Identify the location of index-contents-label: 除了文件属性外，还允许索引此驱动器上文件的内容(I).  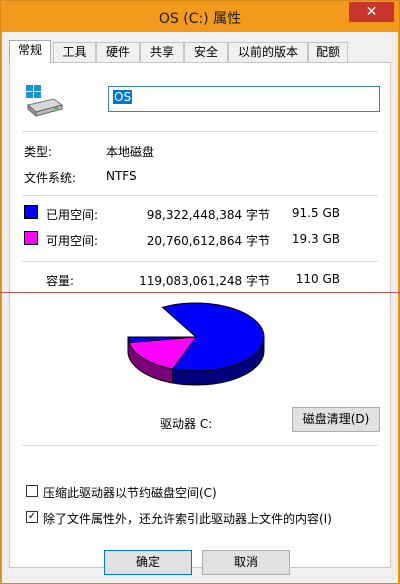
(187, 518).